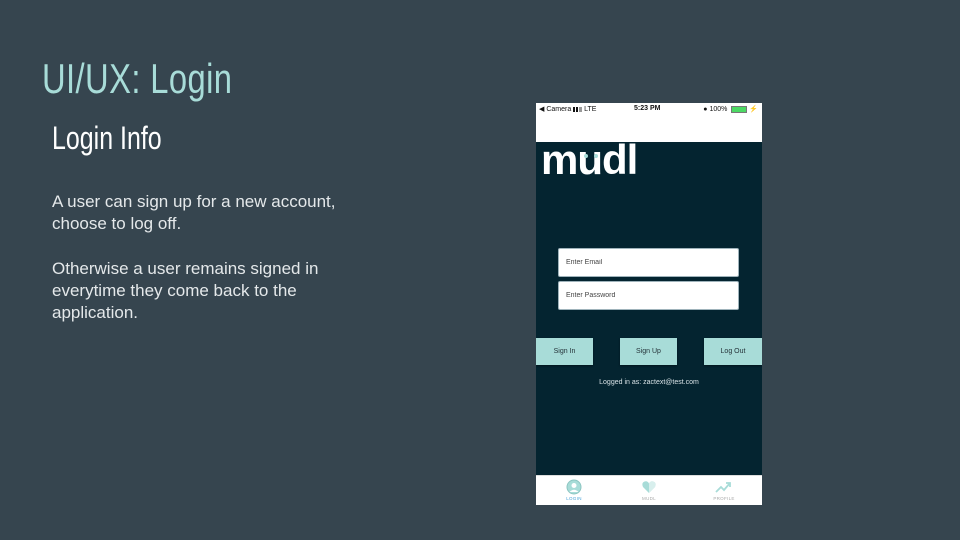  What do you see at coordinates (590, 109) in the screenshot?
I see `status-network: LTE` at bounding box center [590, 109].